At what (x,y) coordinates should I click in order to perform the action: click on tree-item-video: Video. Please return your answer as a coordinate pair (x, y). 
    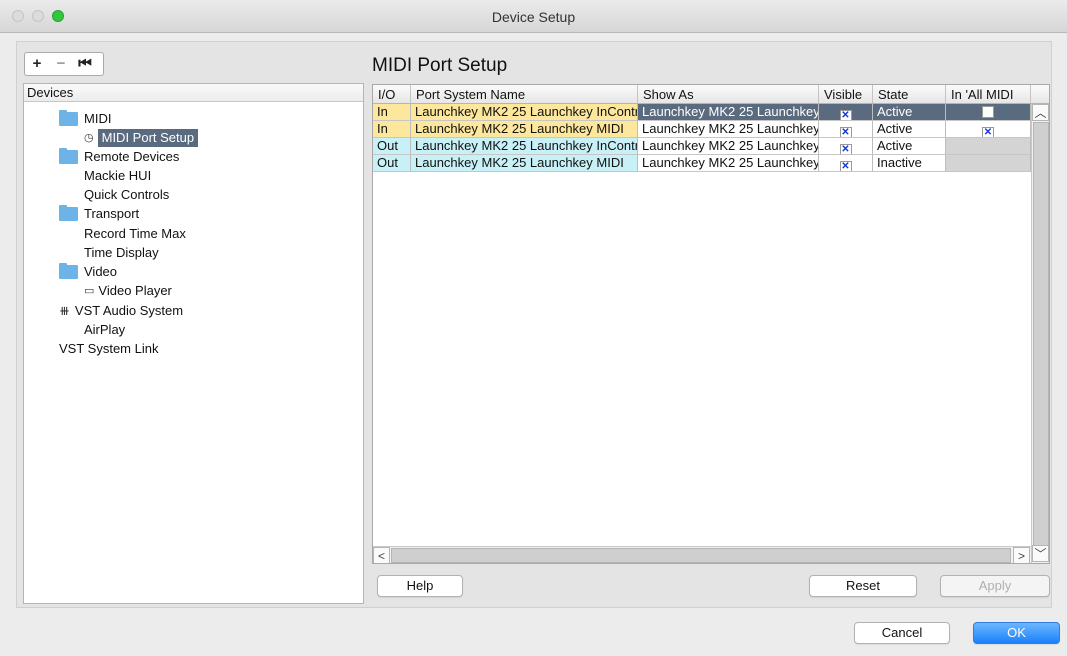
    Looking at the image, I should click on (88, 272).